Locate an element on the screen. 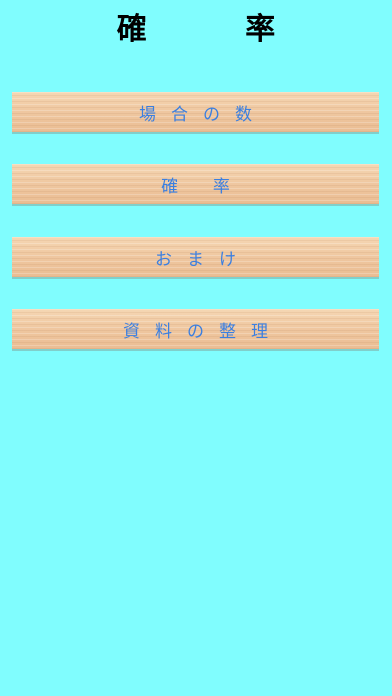 This screenshot has height=696, width=392. probability-button: 確 率 is located at coordinates (195, 184).